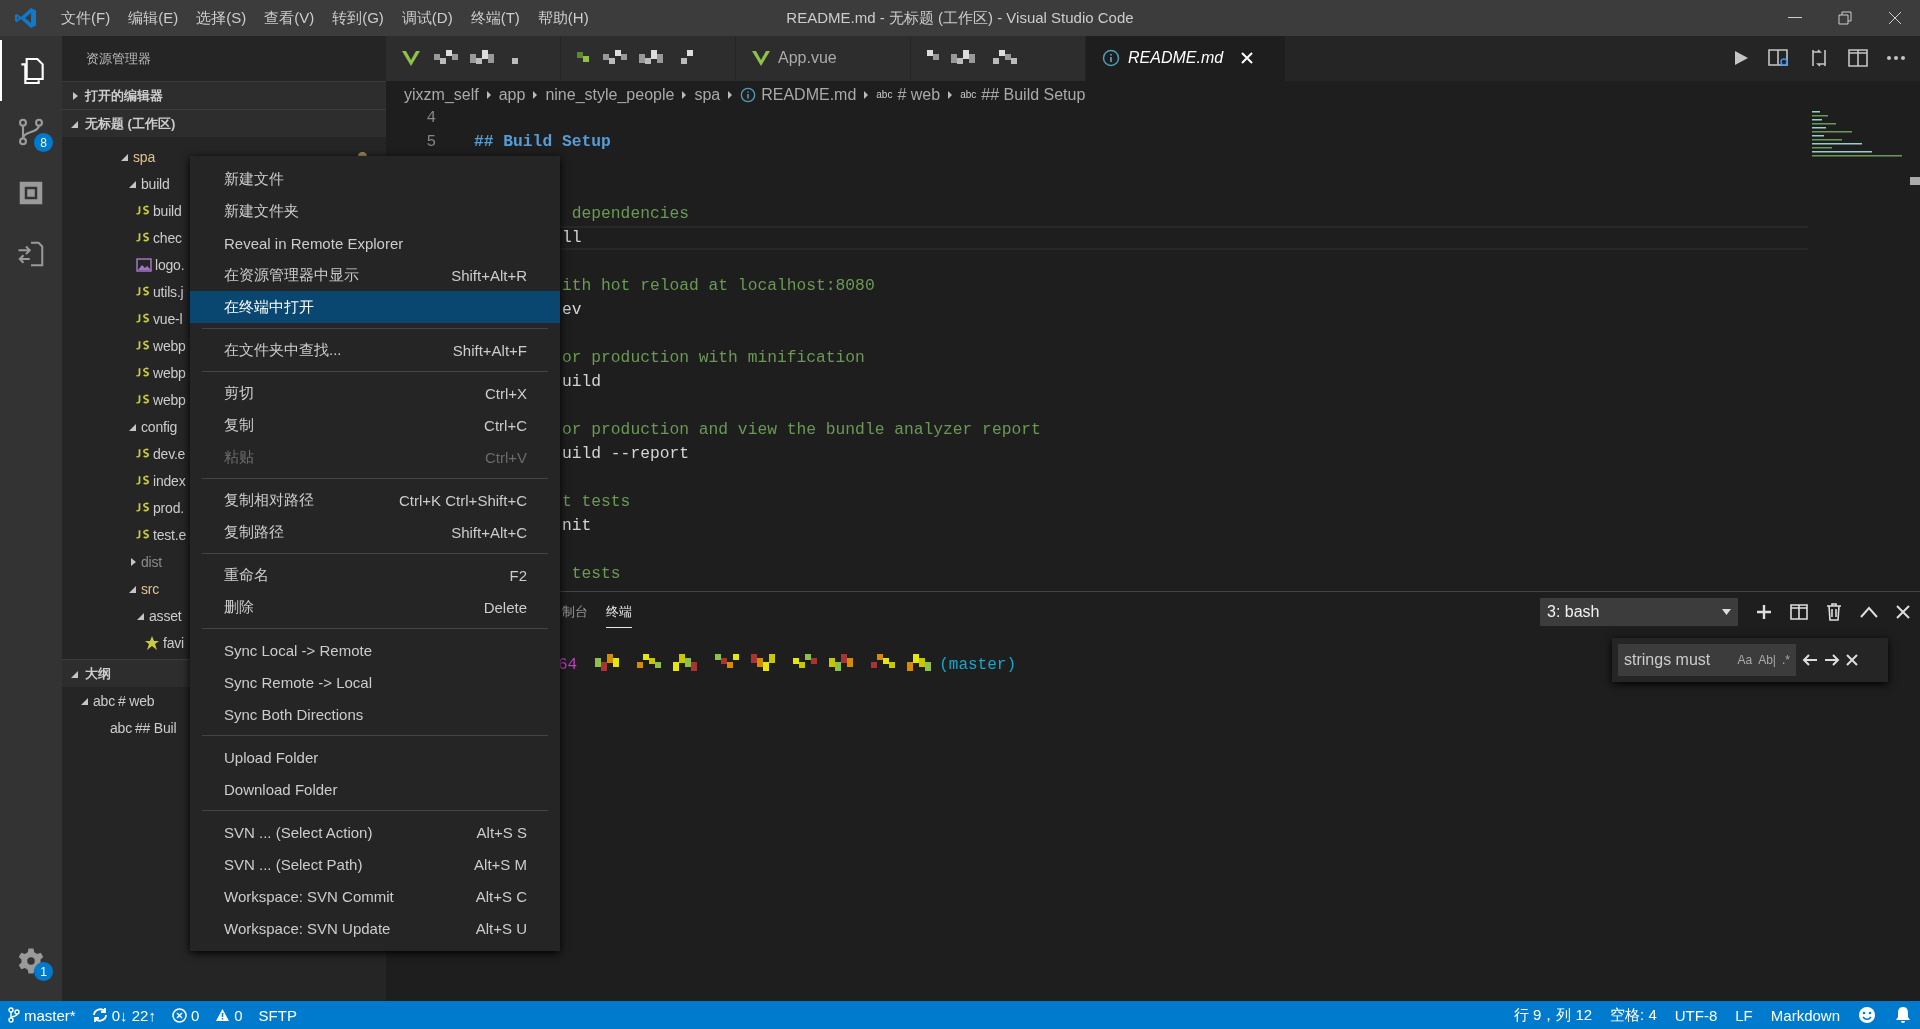 The width and height of the screenshot is (1920, 1029). Describe the element at coordinates (1764, 612) in the screenshot. I see `plus-icon` at that location.